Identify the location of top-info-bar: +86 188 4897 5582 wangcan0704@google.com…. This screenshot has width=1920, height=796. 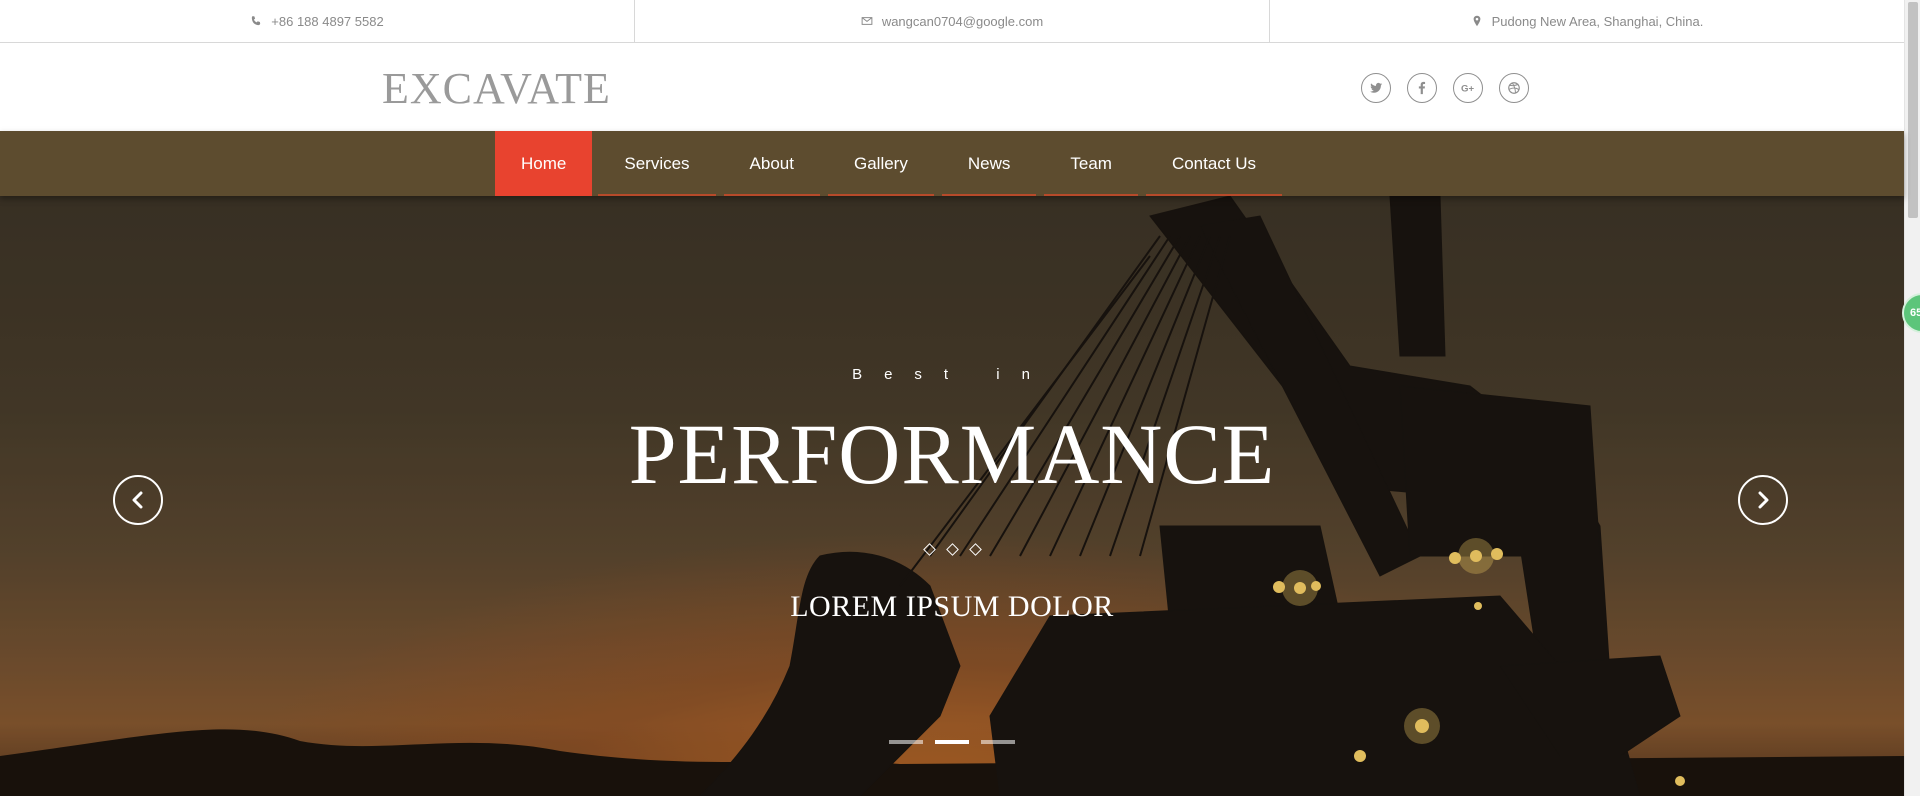
(952, 21).